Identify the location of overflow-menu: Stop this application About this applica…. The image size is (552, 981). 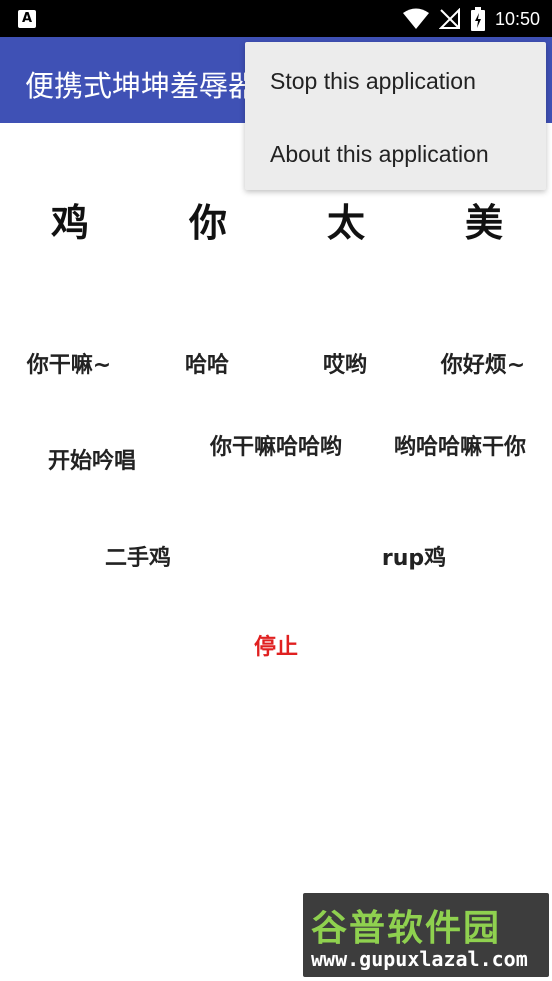
(395, 116).